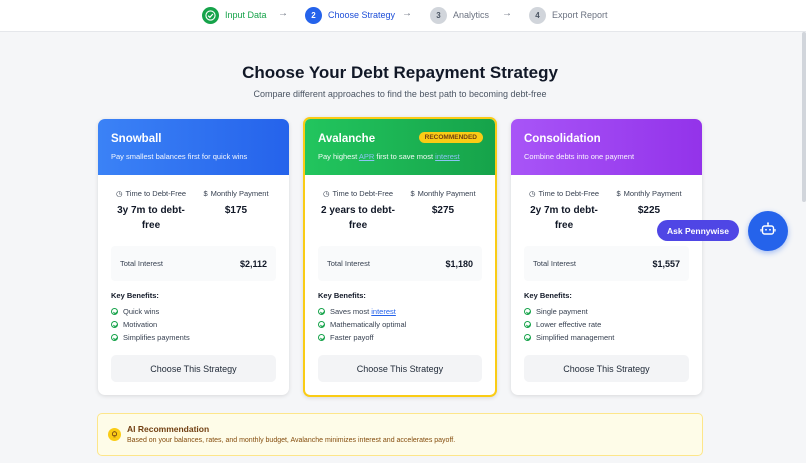  I want to click on benefit-item: Quick wins, so click(193, 311).